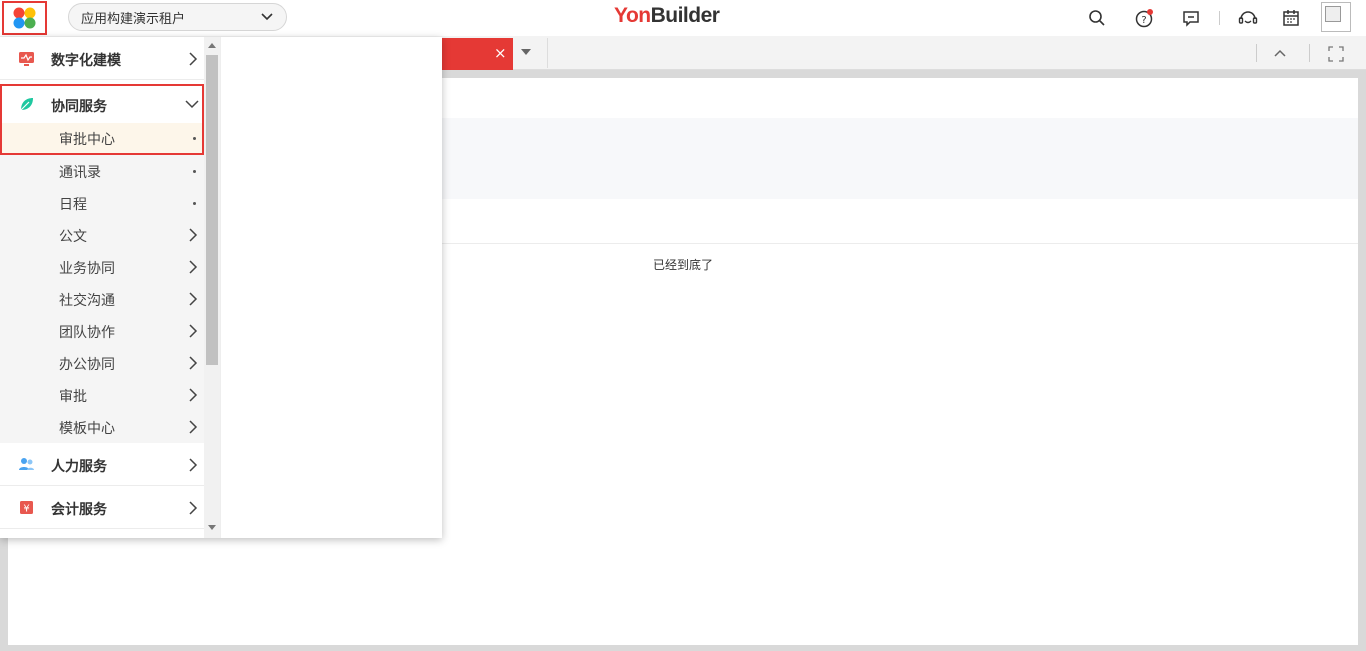  What do you see at coordinates (26, 104) in the screenshot?
I see `leaf-icon` at bounding box center [26, 104].